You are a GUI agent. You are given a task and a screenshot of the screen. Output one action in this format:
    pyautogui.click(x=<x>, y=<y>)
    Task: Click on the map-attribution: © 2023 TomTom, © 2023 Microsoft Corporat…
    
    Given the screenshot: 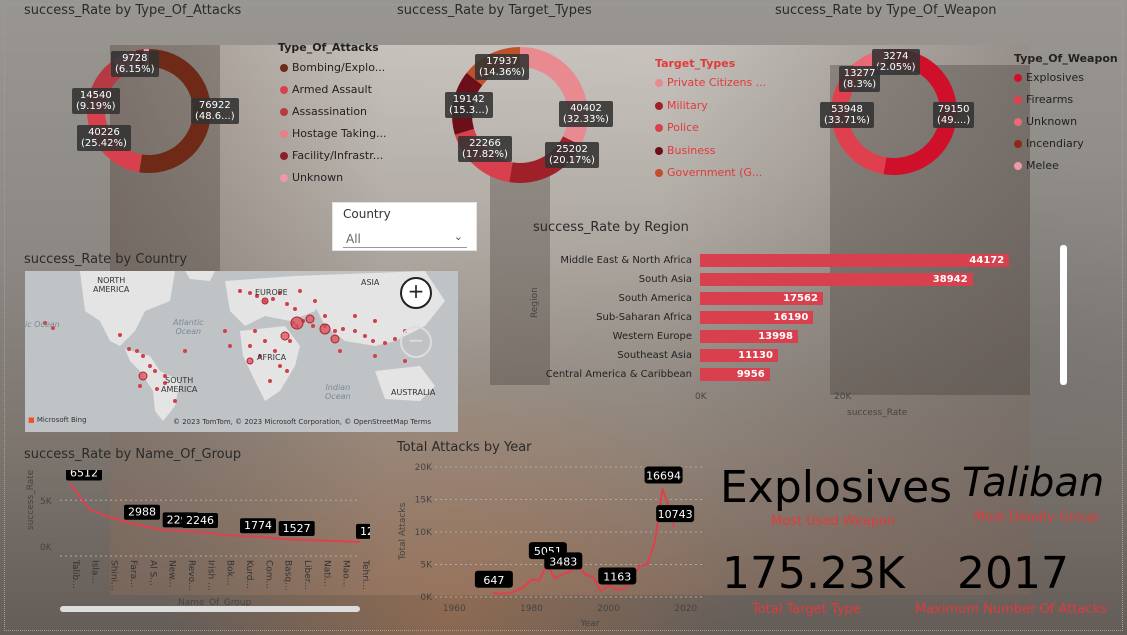 What is the action you would take?
    pyautogui.click(x=302, y=422)
    